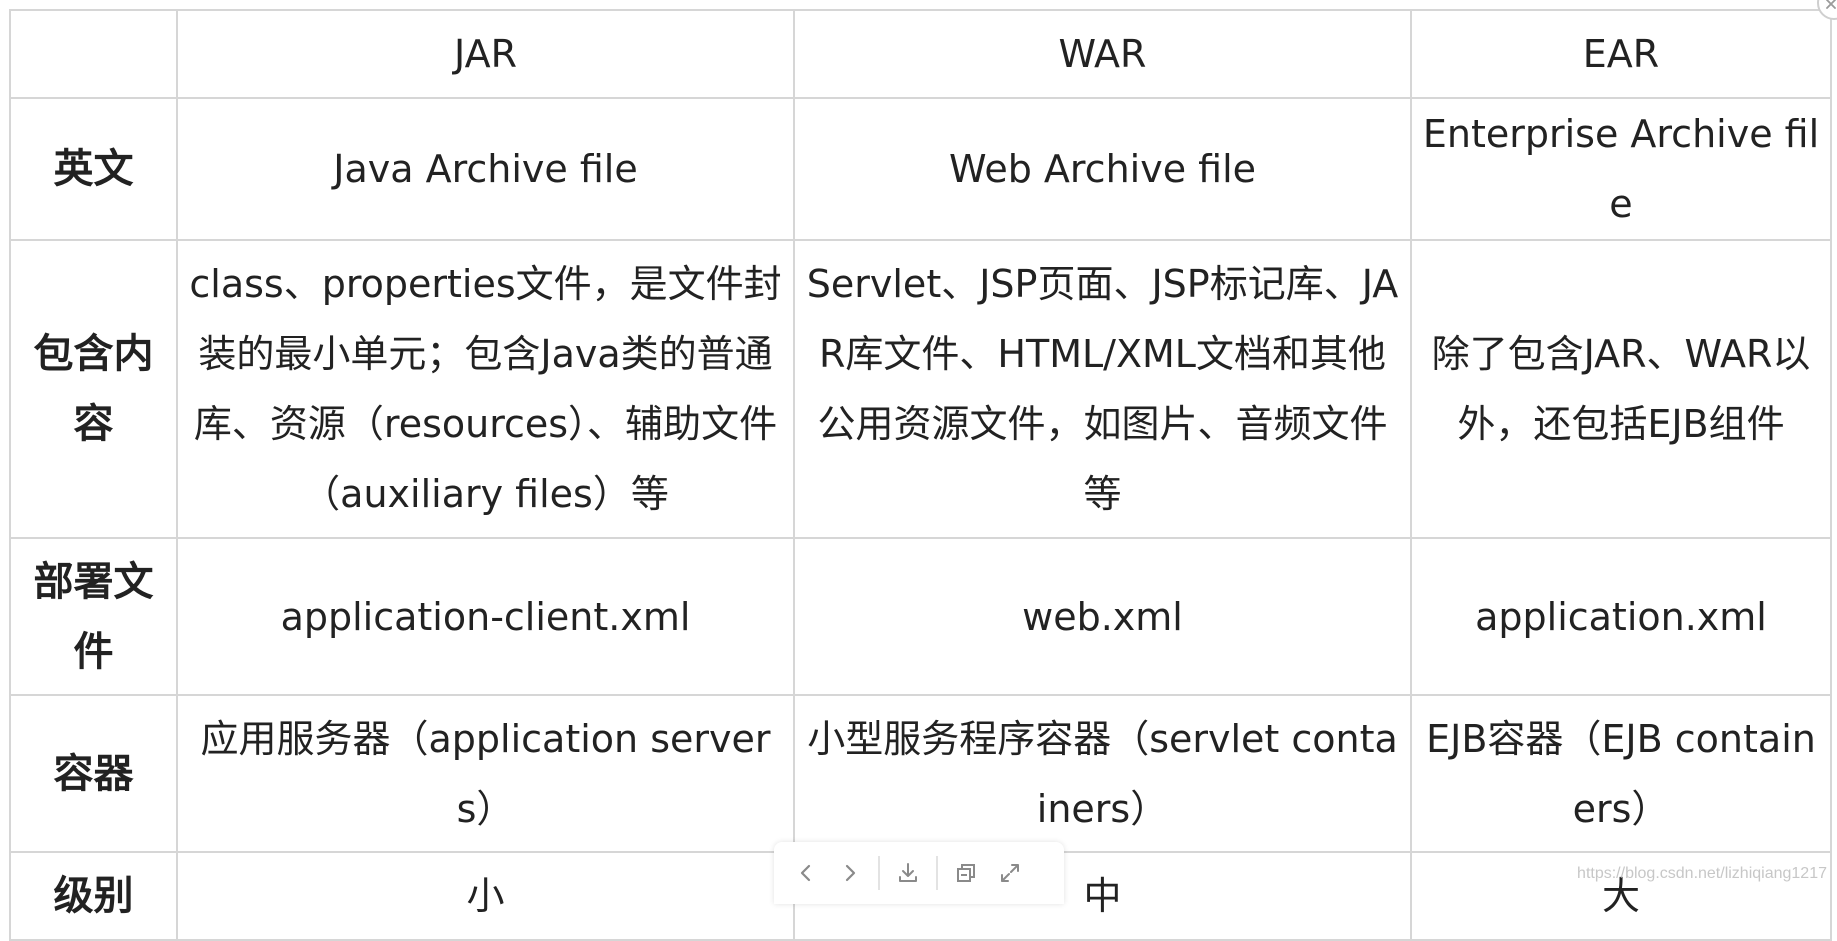 The height and width of the screenshot is (941, 1837). Describe the element at coordinates (1831, 7) in the screenshot. I see `close-icon` at that location.